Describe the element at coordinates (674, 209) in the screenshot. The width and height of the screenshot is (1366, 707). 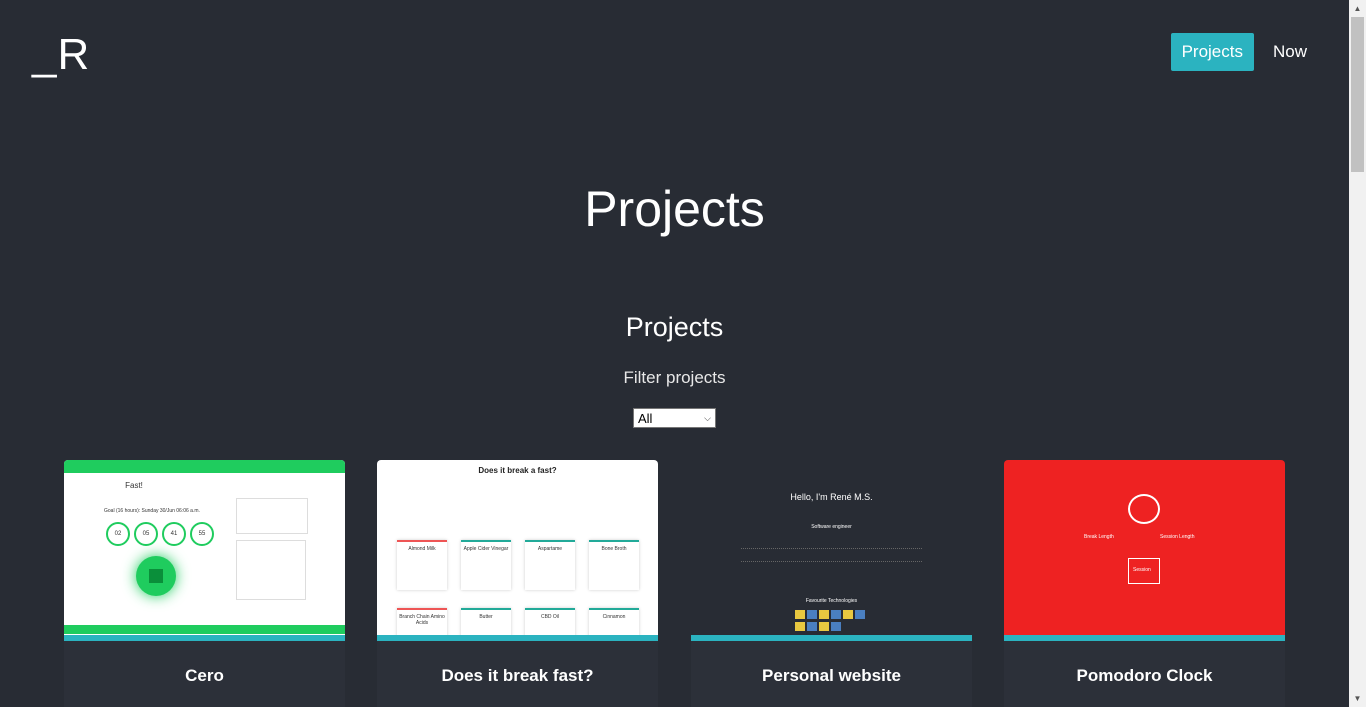
I see `page-title: Projects` at that location.